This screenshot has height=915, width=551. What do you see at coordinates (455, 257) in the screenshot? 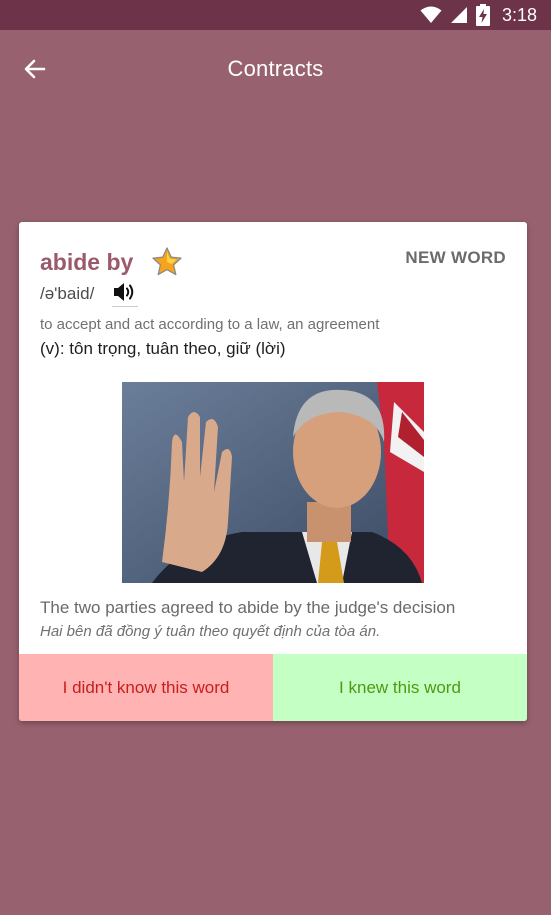
I see `new-word-badge: NEW WORD` at bounding box center [455, 257].